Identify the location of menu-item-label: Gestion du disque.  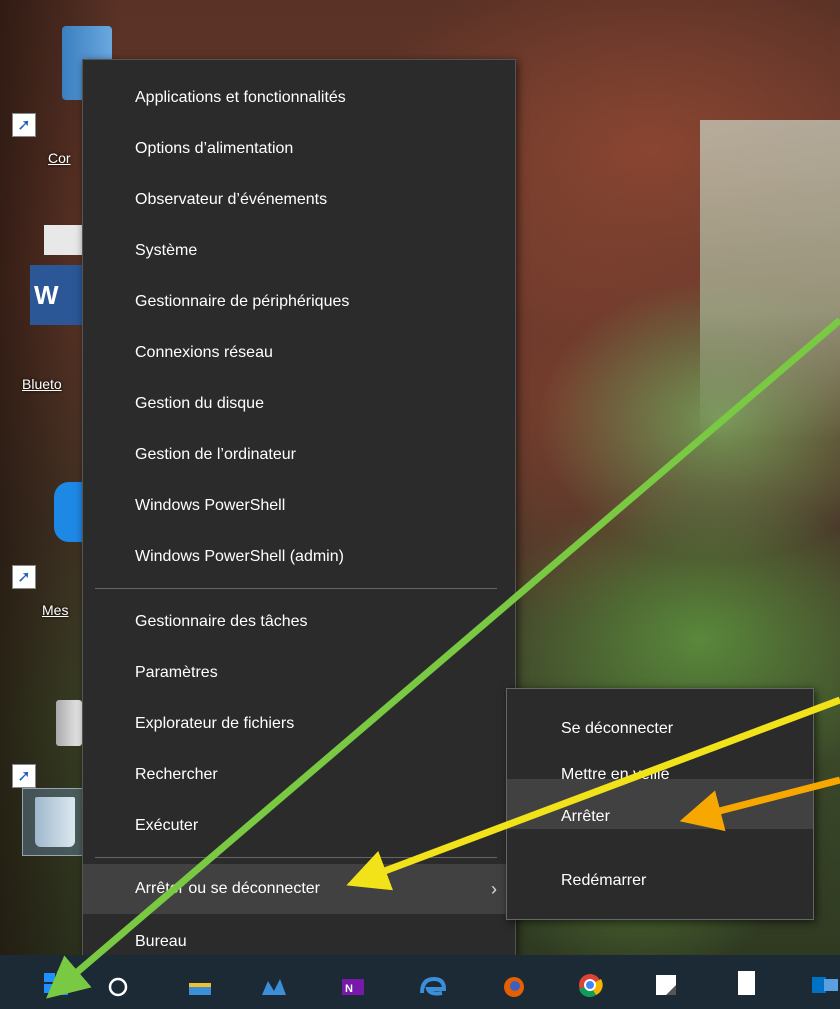
(199, 403).